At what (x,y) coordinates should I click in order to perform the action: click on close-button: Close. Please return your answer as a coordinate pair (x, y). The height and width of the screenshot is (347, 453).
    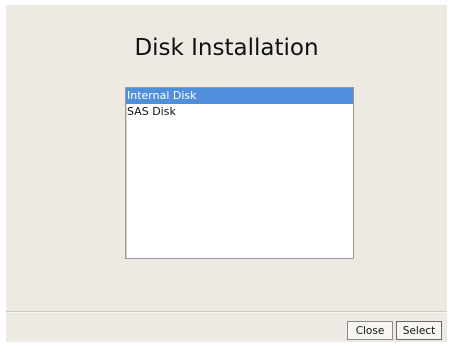
    Looking at the image, I should click on (370, 330).